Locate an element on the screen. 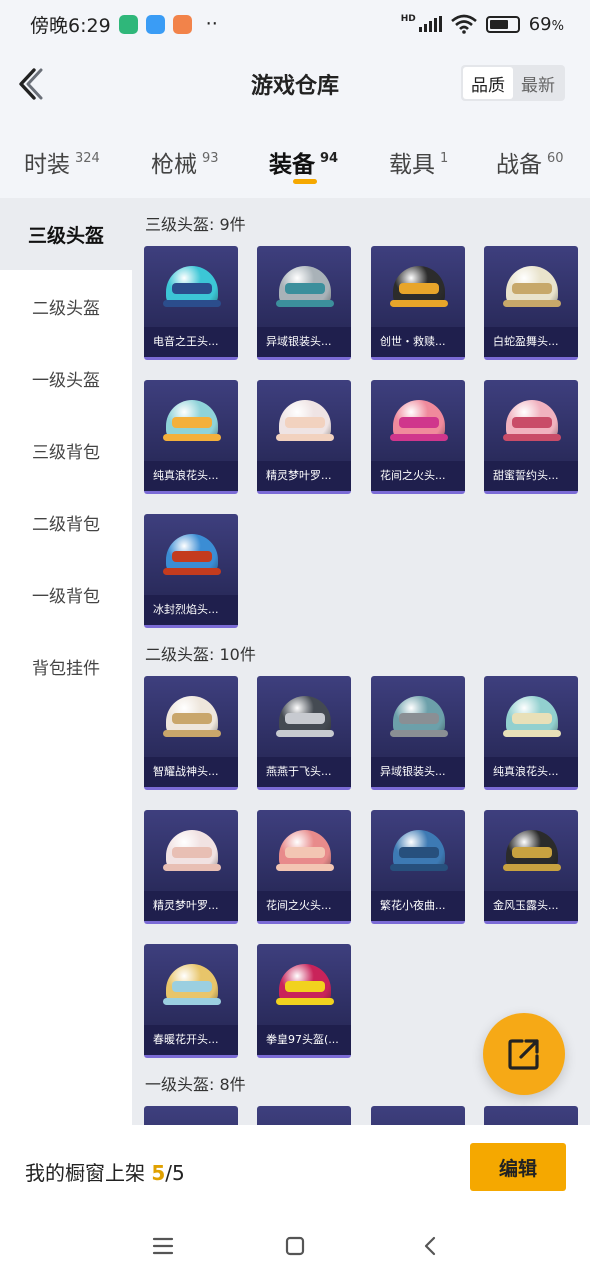  tab-equipment: 装备 94 is located at coordinates (303, 162).